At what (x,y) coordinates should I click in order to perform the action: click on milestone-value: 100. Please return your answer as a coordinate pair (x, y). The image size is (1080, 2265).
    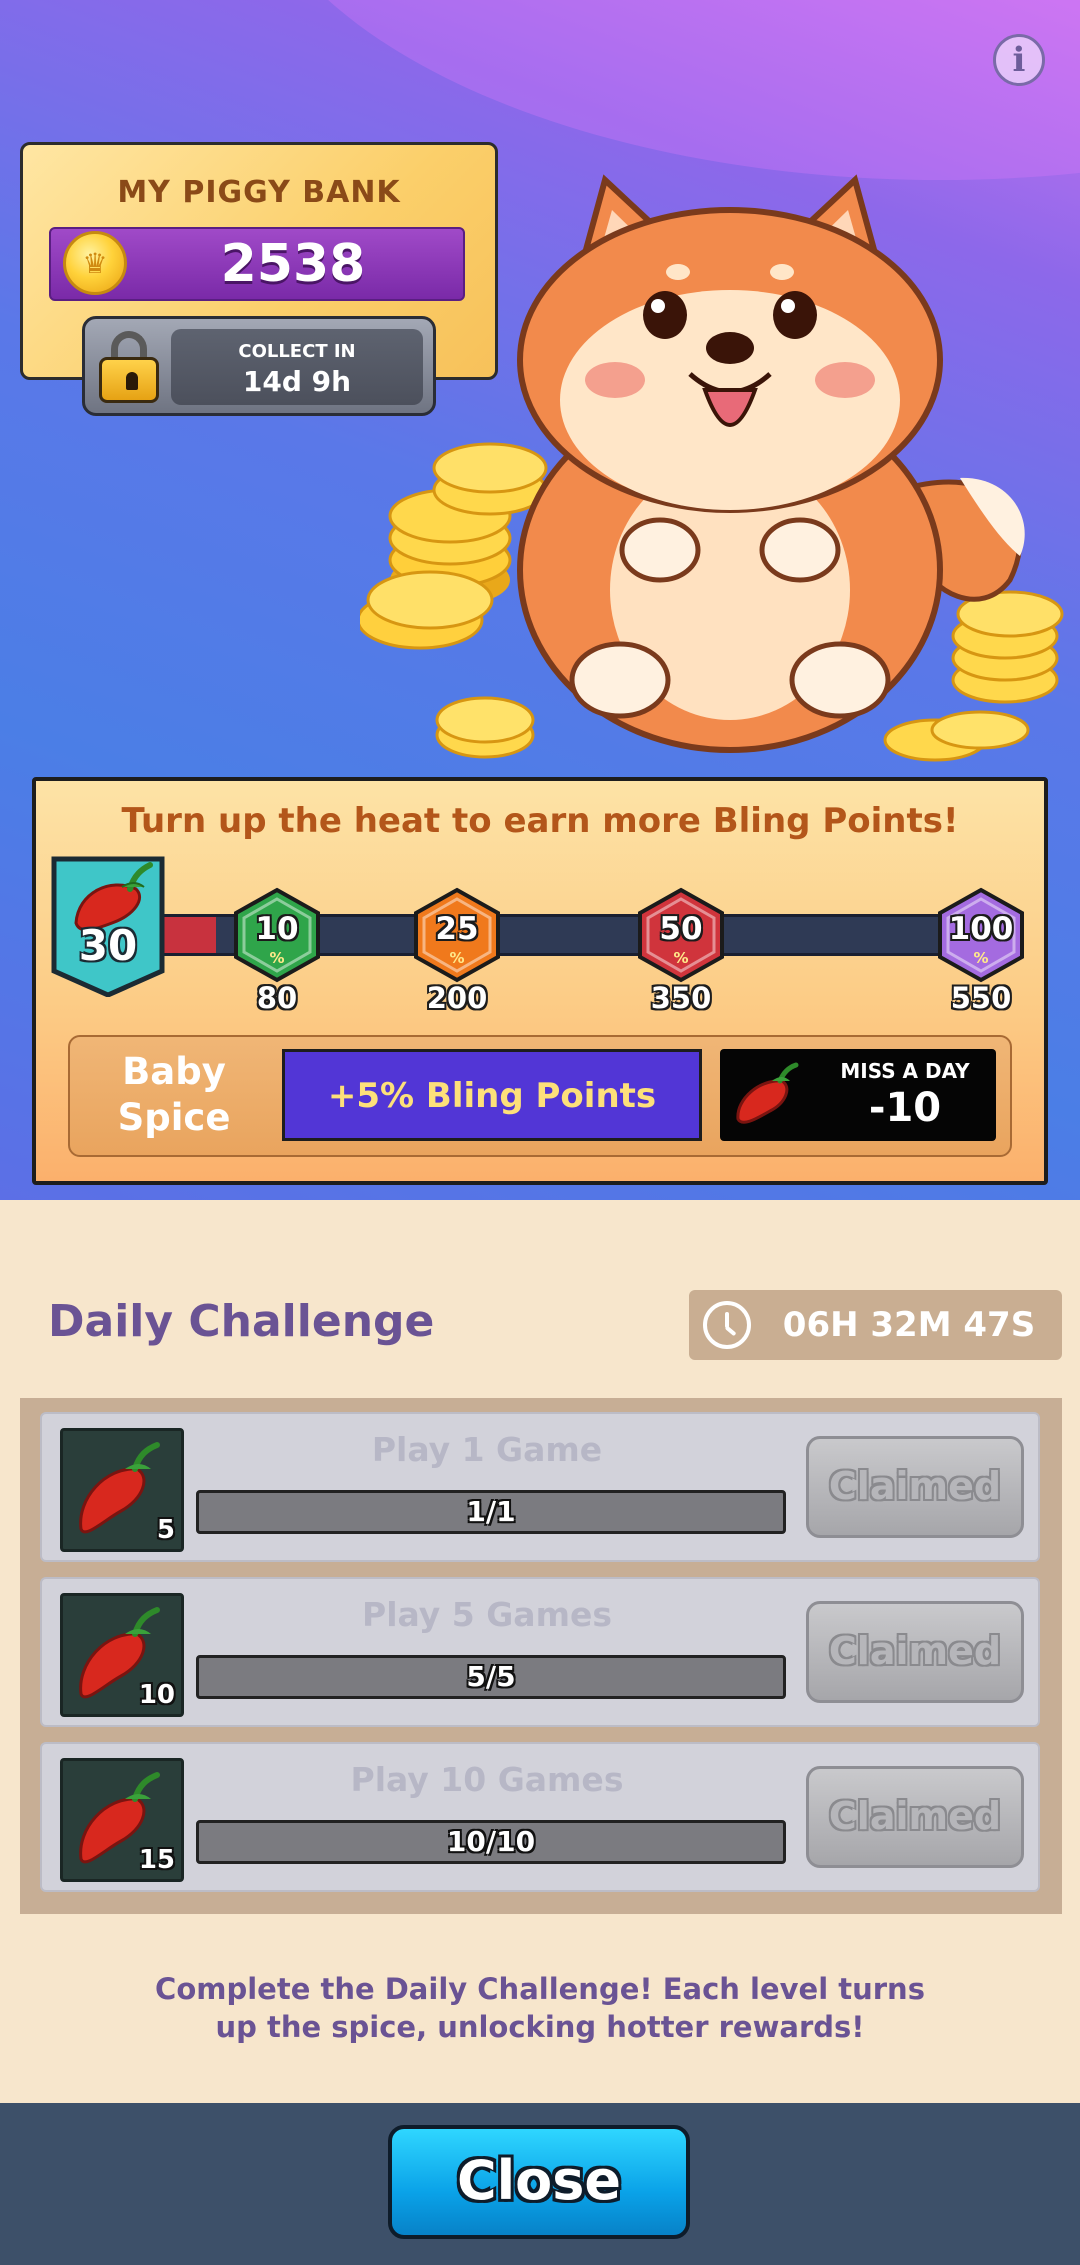
    Looking at the image, I should click on (981, 929).